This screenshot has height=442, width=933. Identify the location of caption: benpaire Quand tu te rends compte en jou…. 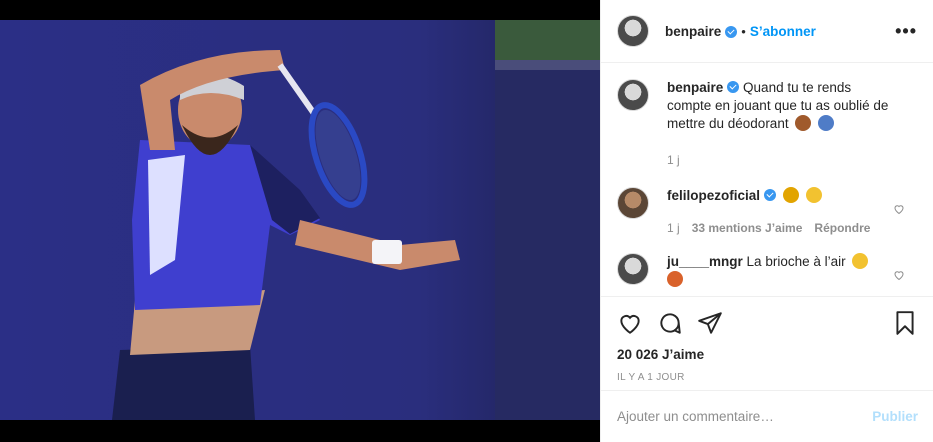
(767, 124).